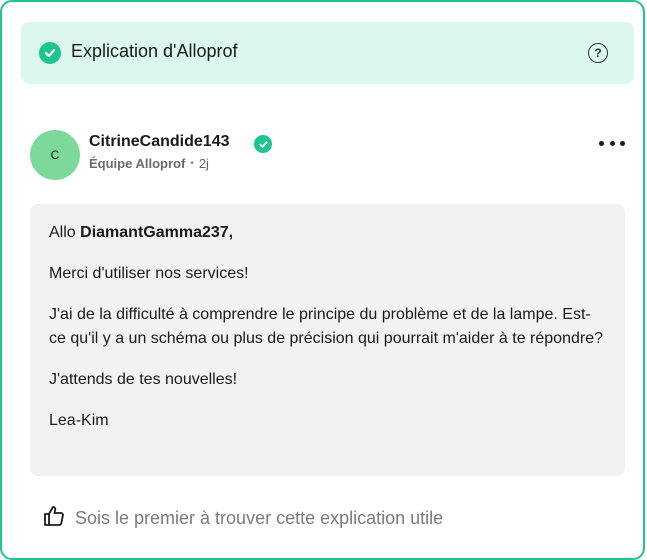 The width and height of the screenshot is (647, 560). What do you see at coordinates (203, 163) in the screenshot?
I see `post-time: 2j` at bounding box center [203, 163].